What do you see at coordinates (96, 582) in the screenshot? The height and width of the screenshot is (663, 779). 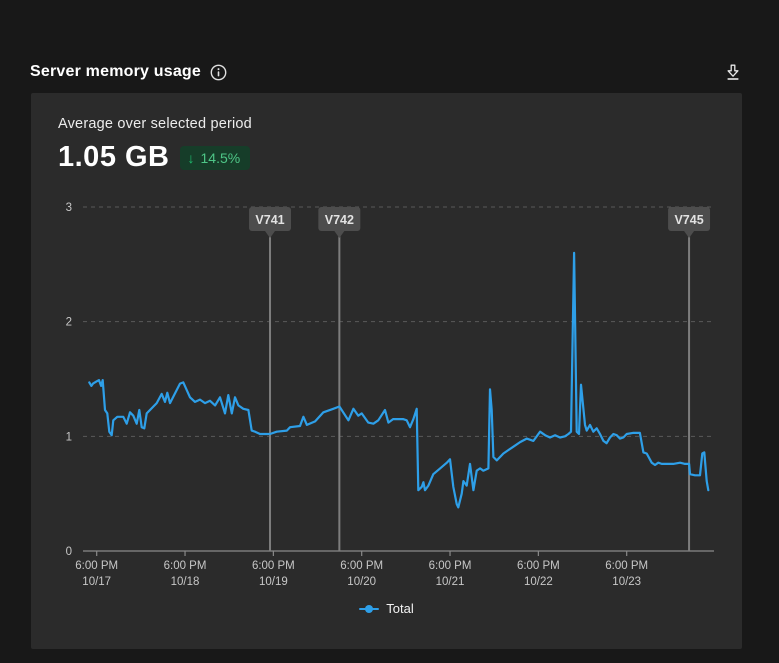 I see `x-tick-date: 10/17` at bounding box center [96, 582].